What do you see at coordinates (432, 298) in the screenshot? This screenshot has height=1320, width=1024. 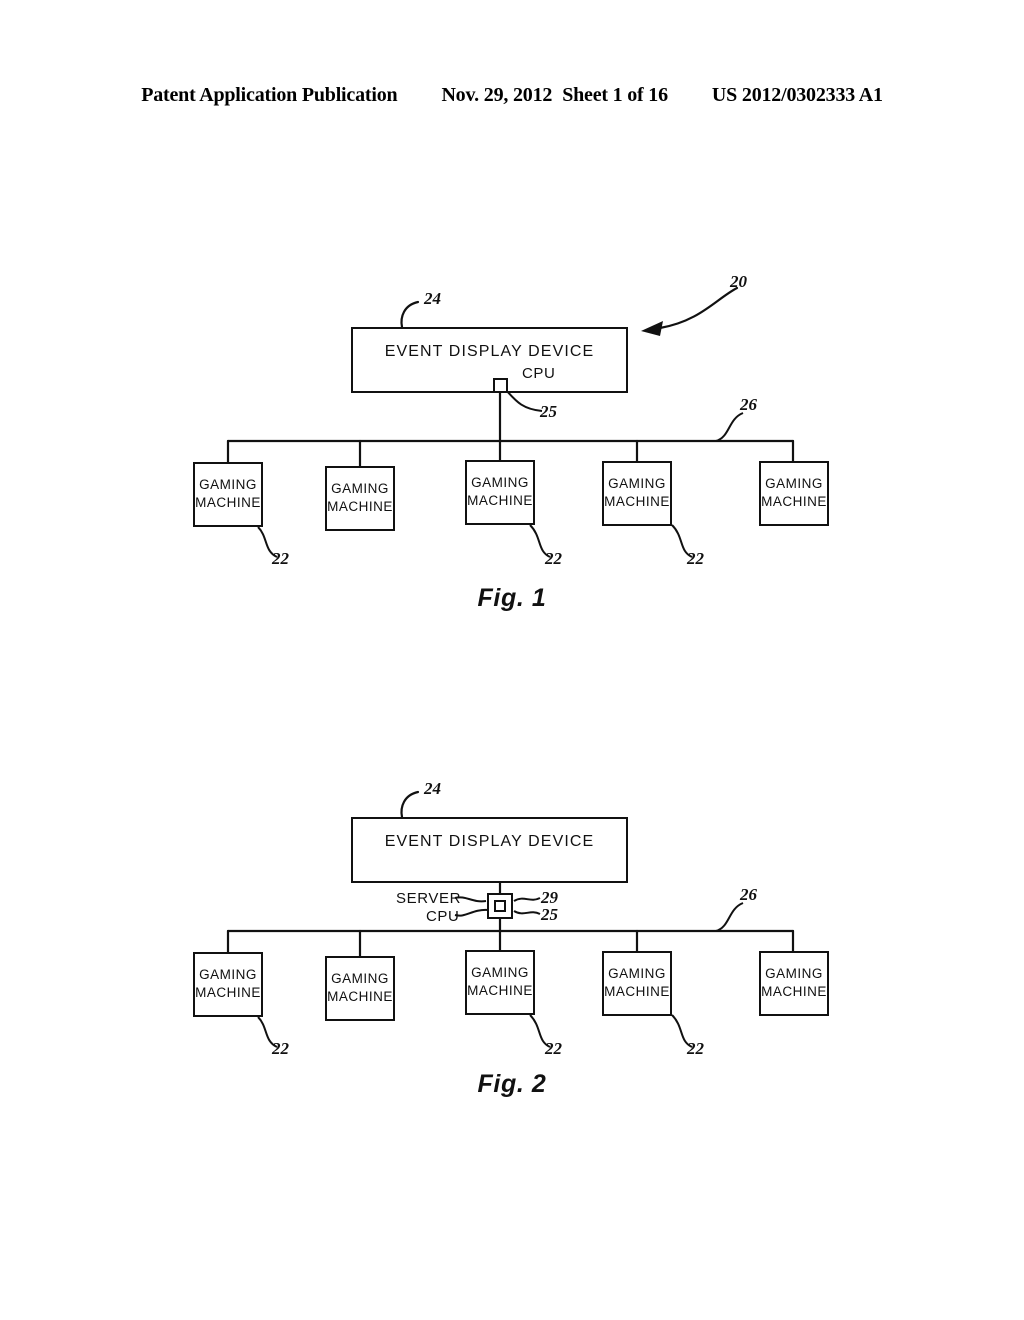 I see `refnum-24-fig1: 24` at bounding box center [432, 298].